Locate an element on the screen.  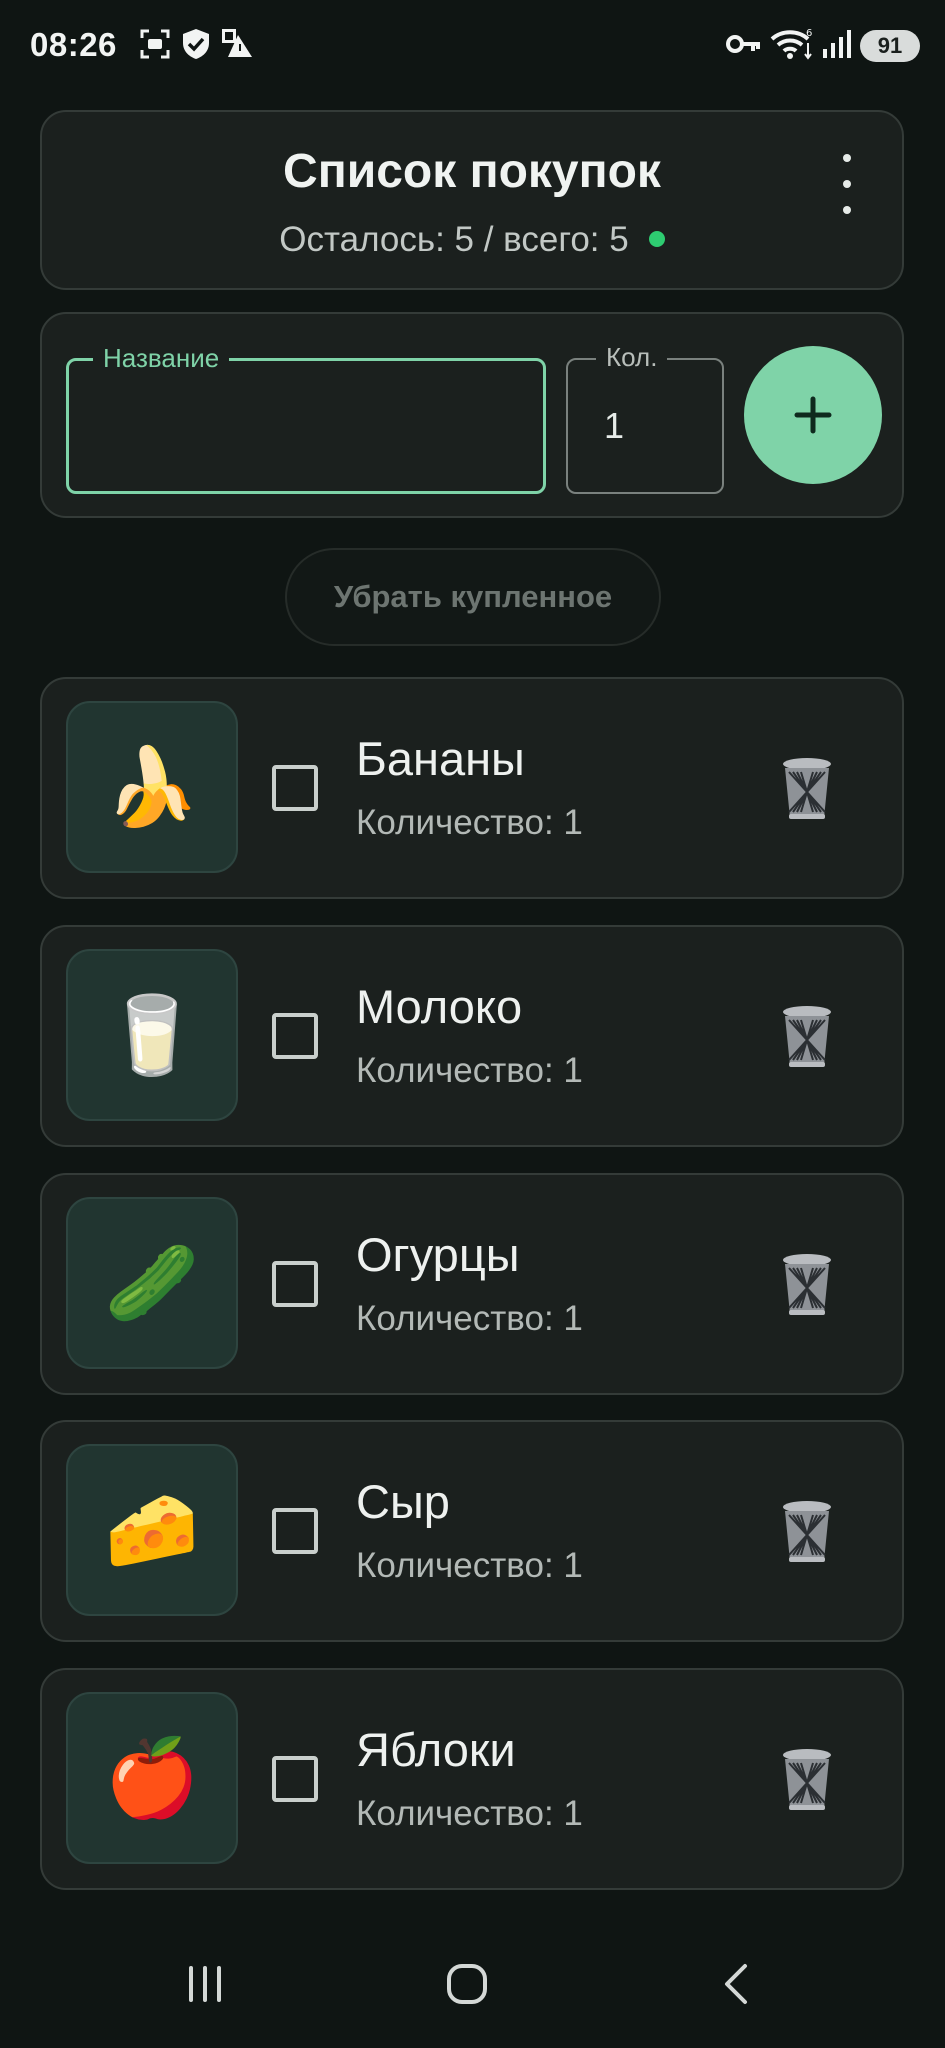
quantity-field: Кол. is located at coordinates (645, 418).